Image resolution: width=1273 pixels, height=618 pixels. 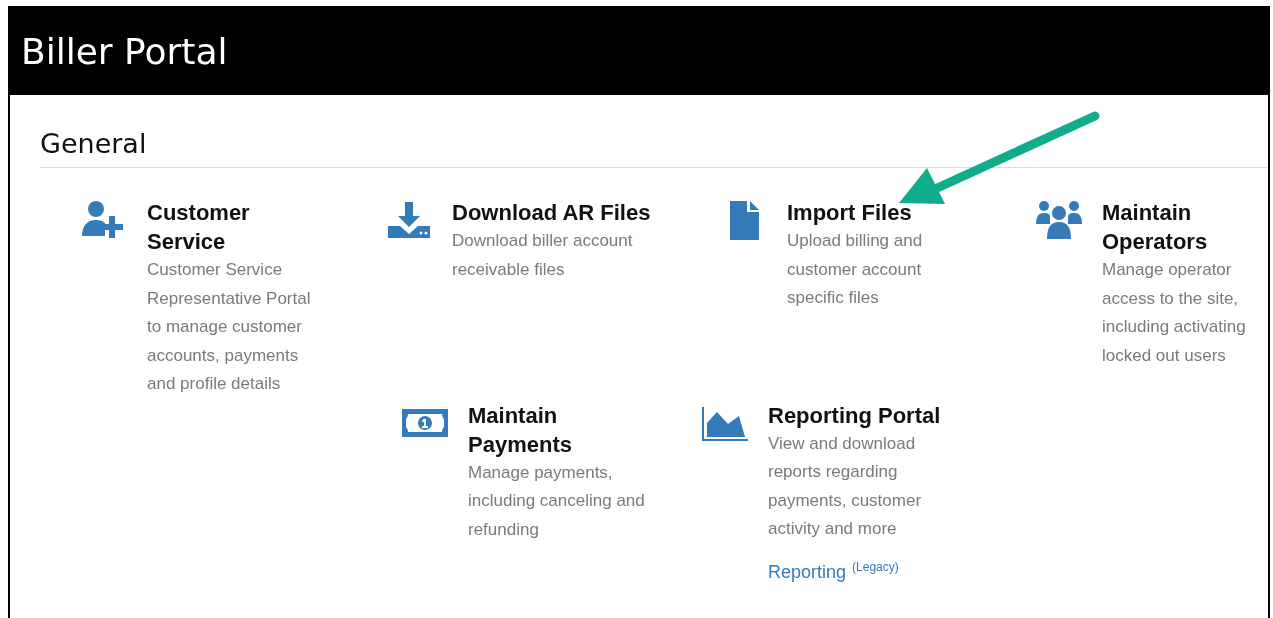 I want to click on tile-description: Download biller account receivable files, so click(x=542, y=255).